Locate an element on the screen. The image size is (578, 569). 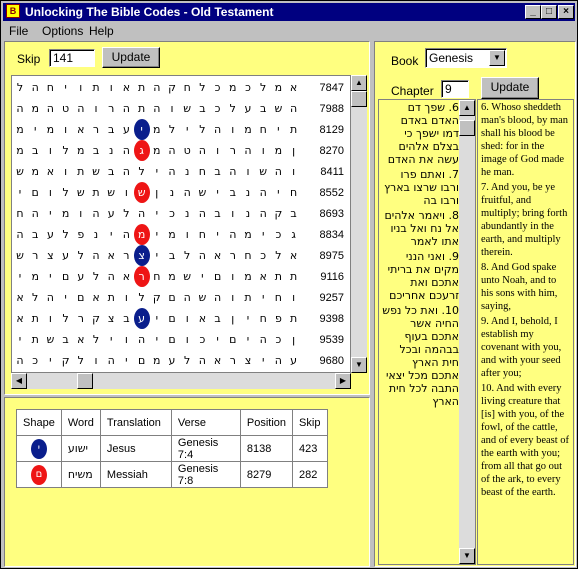
table-row: י ישוע Jesus Genesis 7:4 8138 423 is located at coordinates (172, 448).